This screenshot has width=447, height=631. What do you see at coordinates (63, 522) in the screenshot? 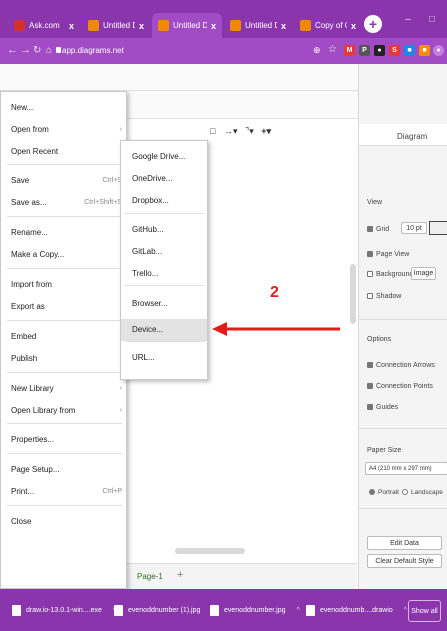
I see `file-menu-item: Close` at bounding box center [63, 522].